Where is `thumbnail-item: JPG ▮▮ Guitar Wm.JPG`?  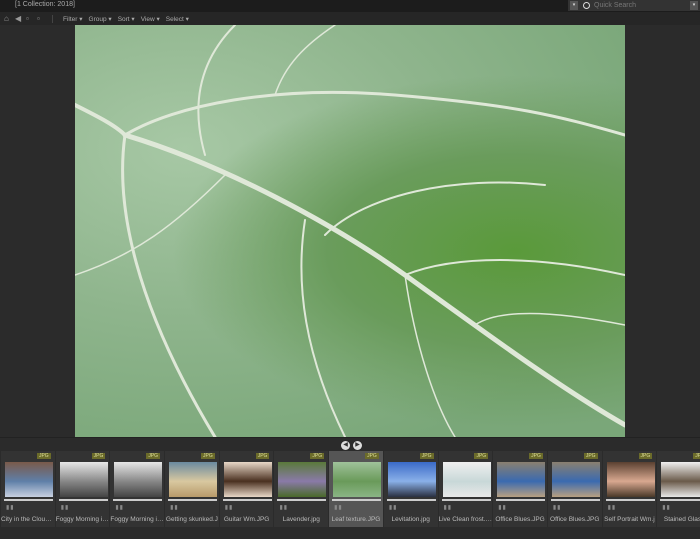 thumbnail-item: JPG ▮▮ Guitar Wm.JPG is located at coordinates (247, 489).